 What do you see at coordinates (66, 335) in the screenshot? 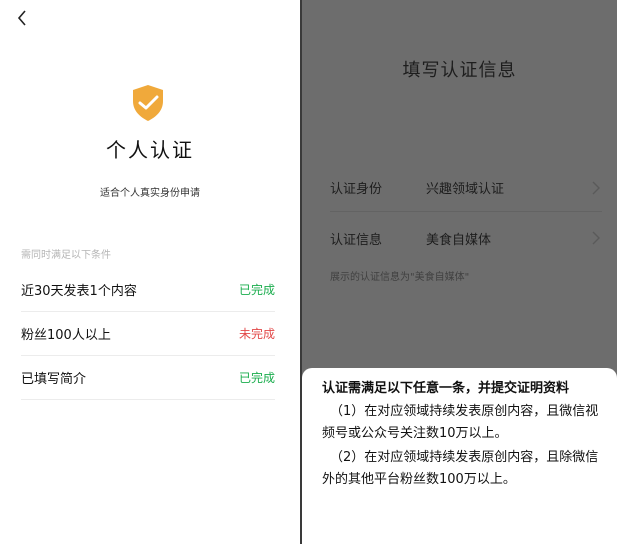
I see `condition-text: 粉丝100人以上` at bounding box center [66, 335].